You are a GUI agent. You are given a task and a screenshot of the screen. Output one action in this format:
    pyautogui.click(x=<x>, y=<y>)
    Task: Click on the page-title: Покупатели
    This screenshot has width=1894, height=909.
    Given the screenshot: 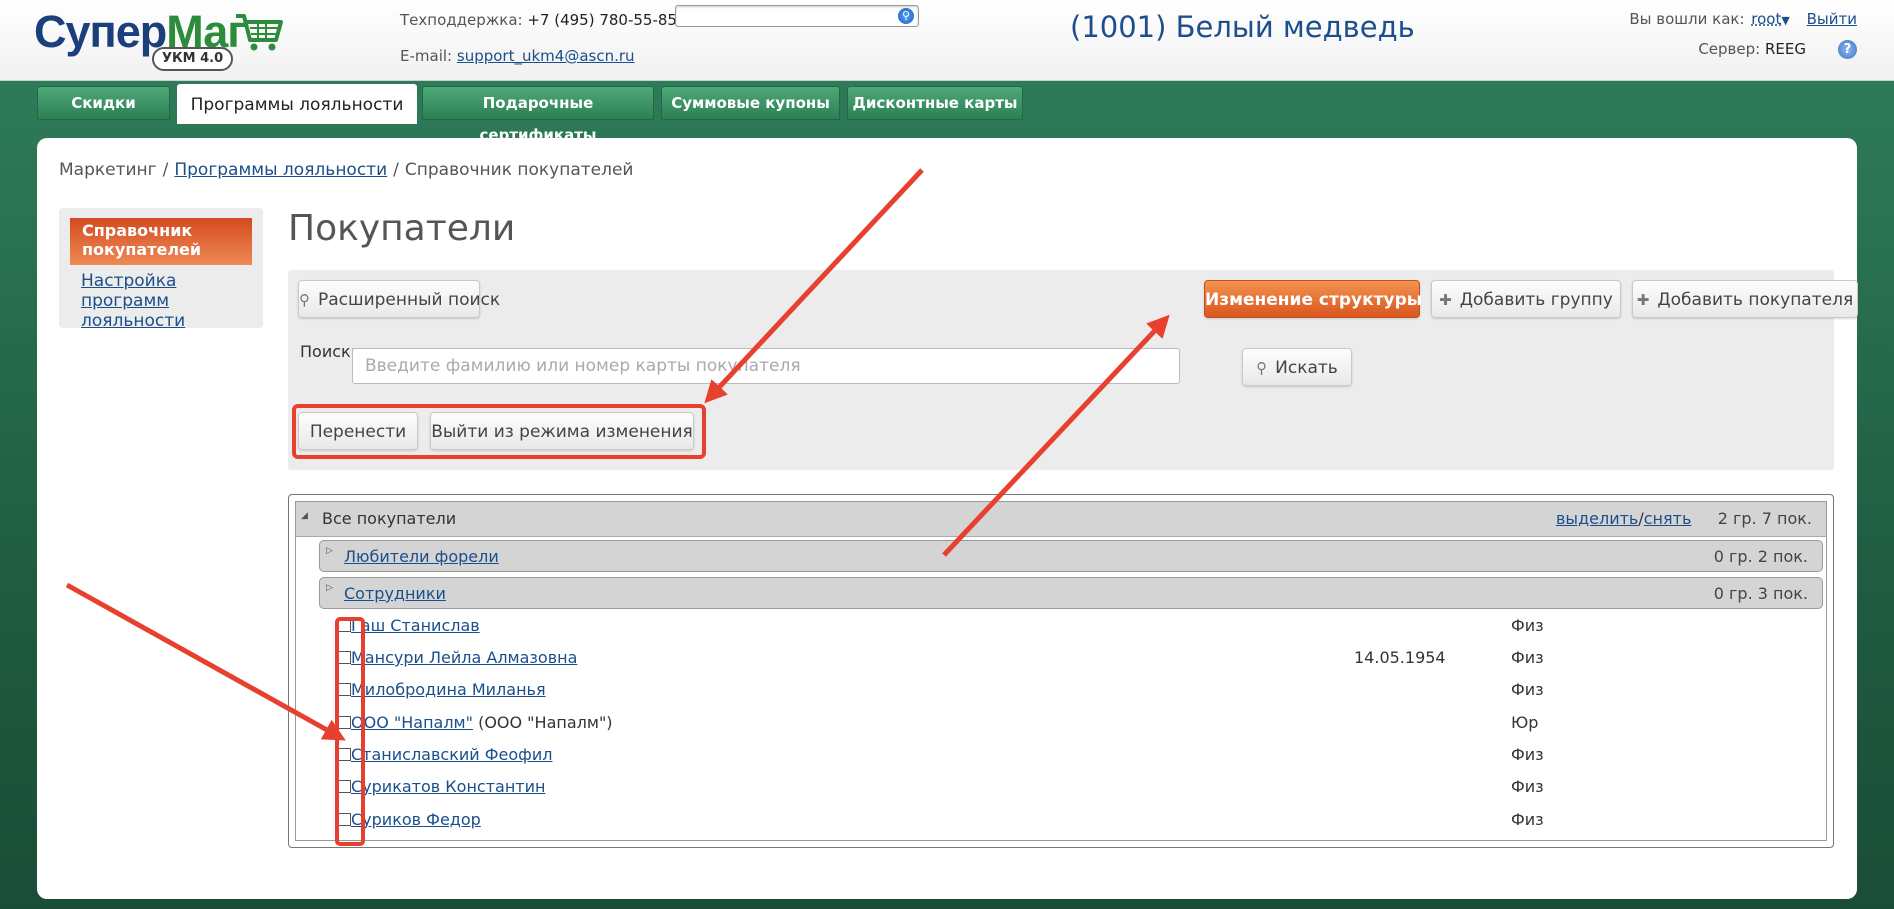 What is the action you would take?
    pyautogui.click(x=402, y=228)
    